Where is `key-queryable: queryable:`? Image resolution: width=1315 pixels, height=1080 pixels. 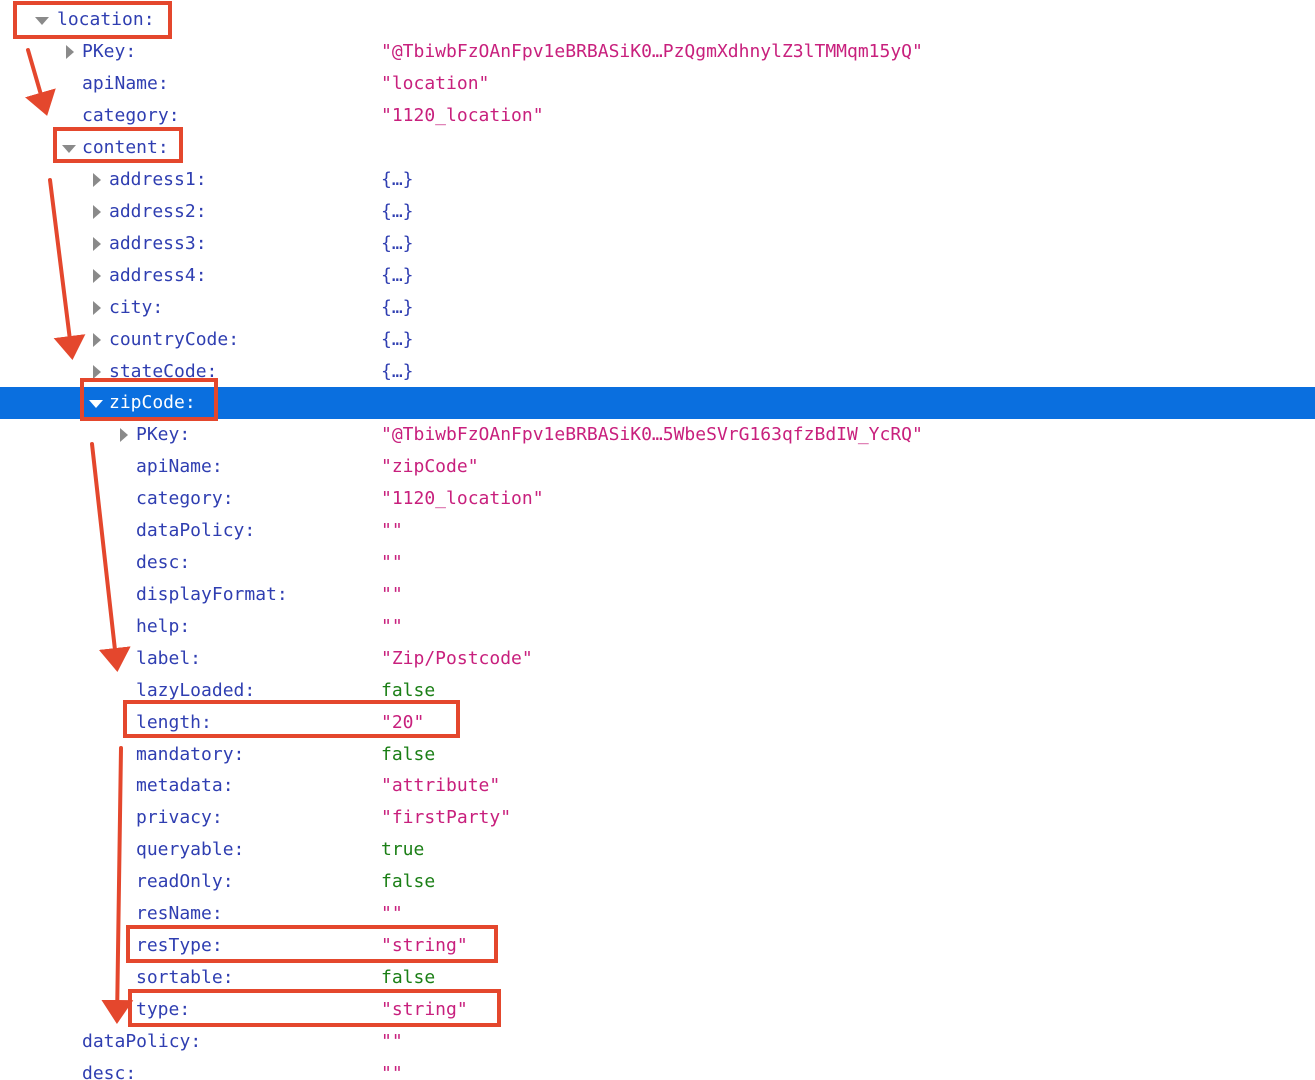
key-queryable: queryable: is located at coordinates (190, 849).